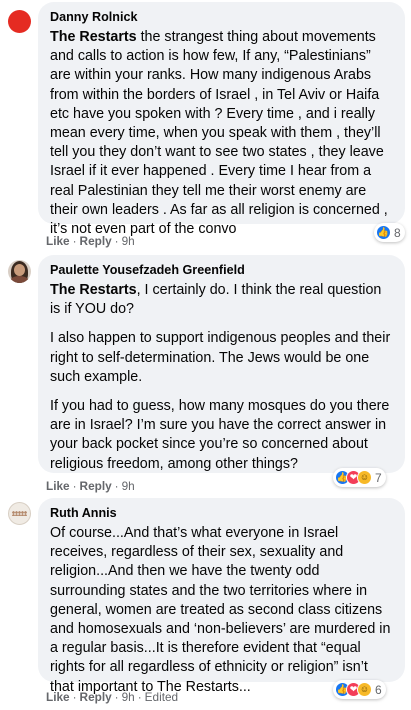 The image size is (411, 710). What do you see at coordinates (397, 232) in the screenshot?
I see `reaction-count: 8` at bounding box center [397, 232].